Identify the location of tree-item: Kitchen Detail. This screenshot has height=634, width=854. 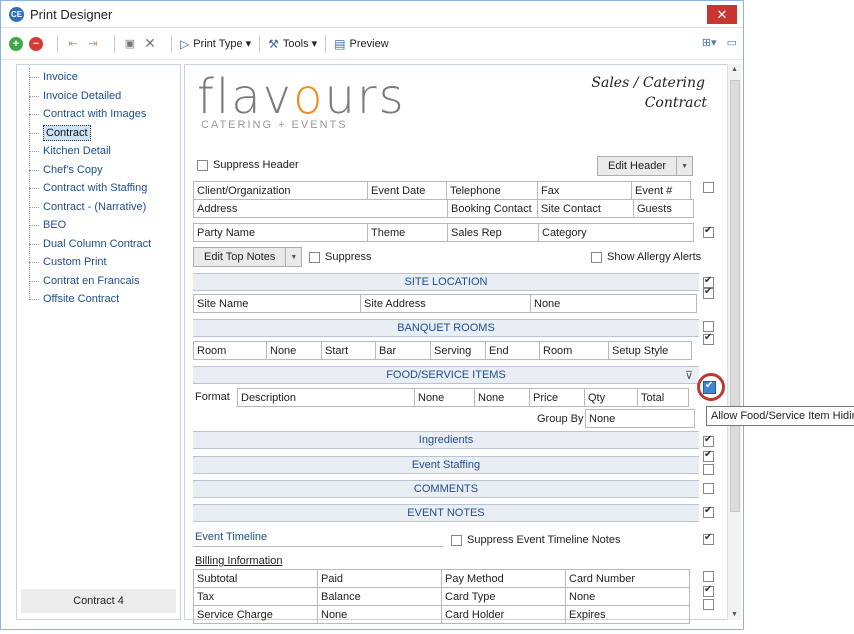
(98, 151).